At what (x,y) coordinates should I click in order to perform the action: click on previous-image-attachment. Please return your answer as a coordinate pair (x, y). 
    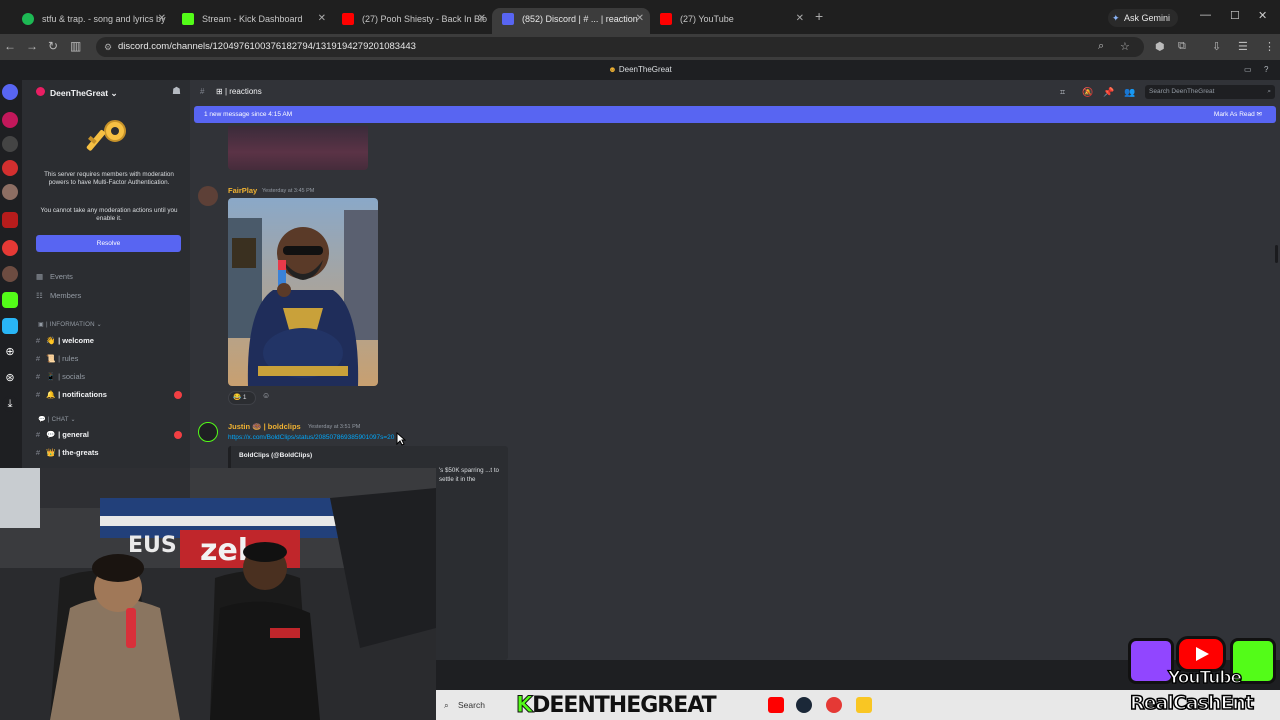
    Looking at the image, I should click on (298, 148).